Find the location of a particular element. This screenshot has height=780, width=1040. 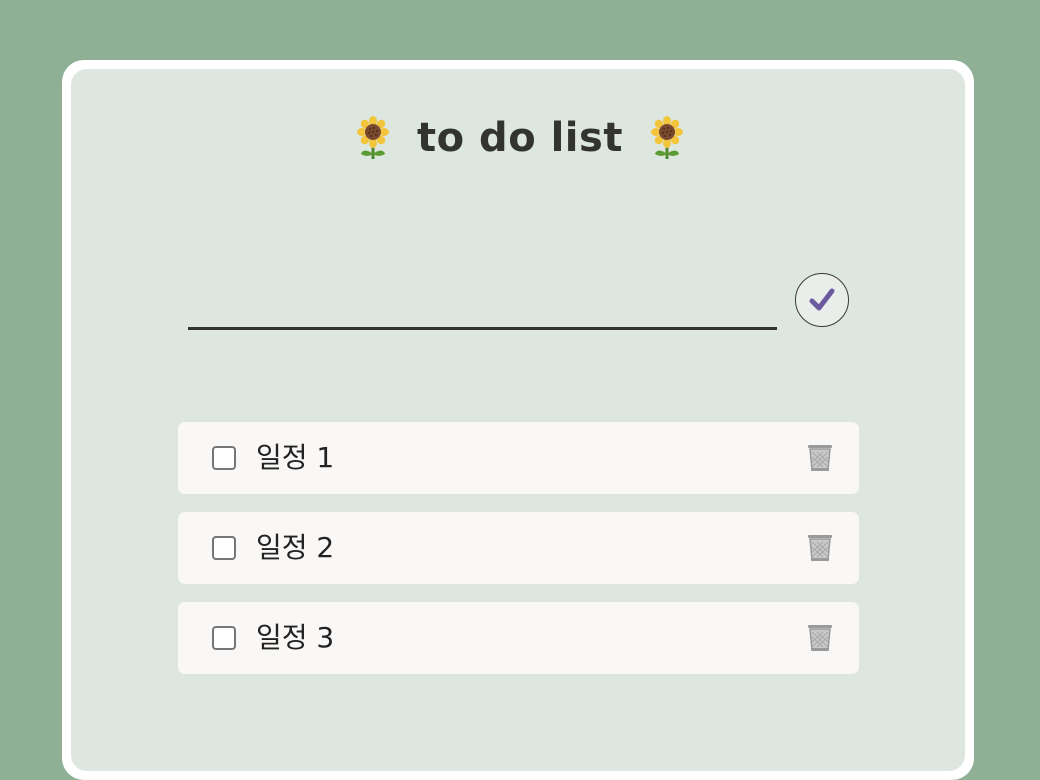

title-row: to do list is located at coordinates (520, 138).